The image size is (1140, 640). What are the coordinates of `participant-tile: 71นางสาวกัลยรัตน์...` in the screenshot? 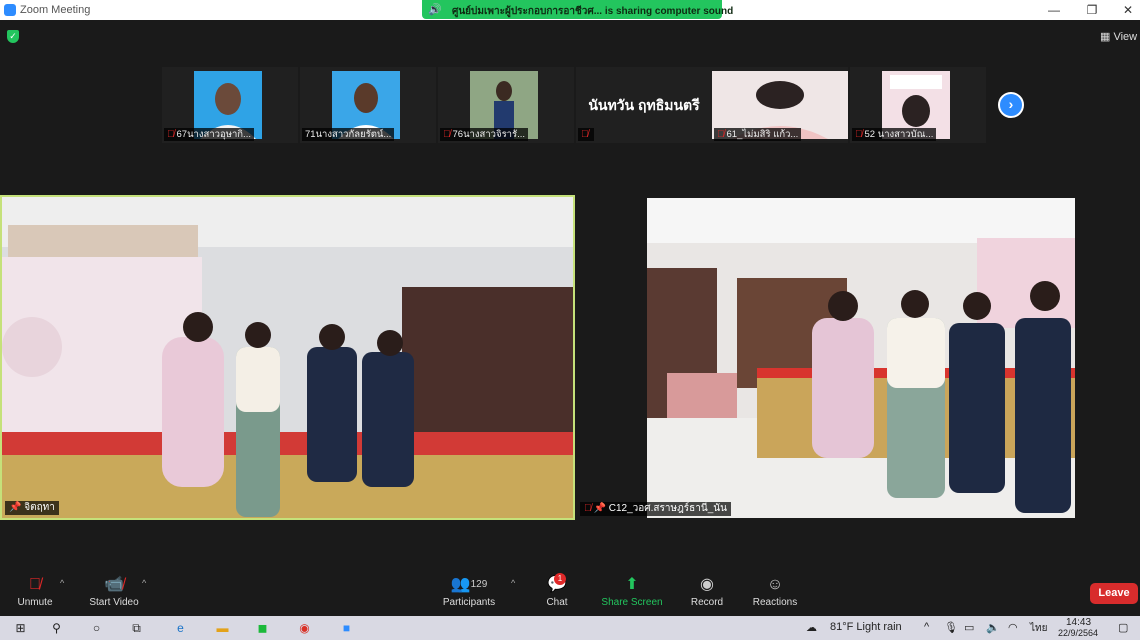 It's located at (368, 105).